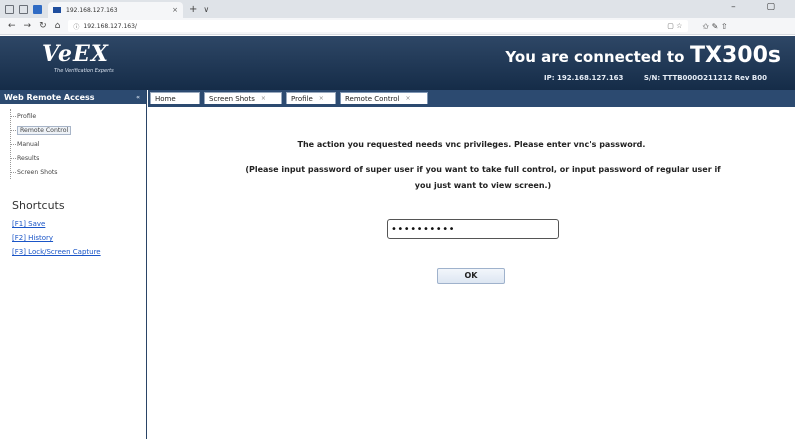  What do you see at coordinates (9, 9) in the screenshot?
I see `window-menu-icon` at bounding box center [9, 9].